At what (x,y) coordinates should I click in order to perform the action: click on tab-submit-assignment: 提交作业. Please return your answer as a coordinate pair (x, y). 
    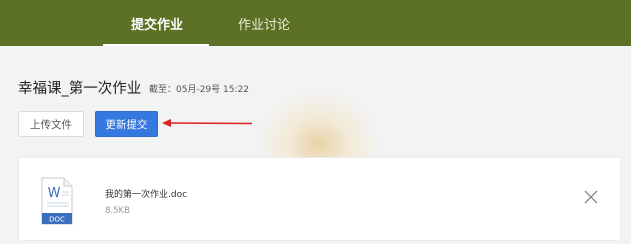
    Looking at the image, I should click on (157, 23).